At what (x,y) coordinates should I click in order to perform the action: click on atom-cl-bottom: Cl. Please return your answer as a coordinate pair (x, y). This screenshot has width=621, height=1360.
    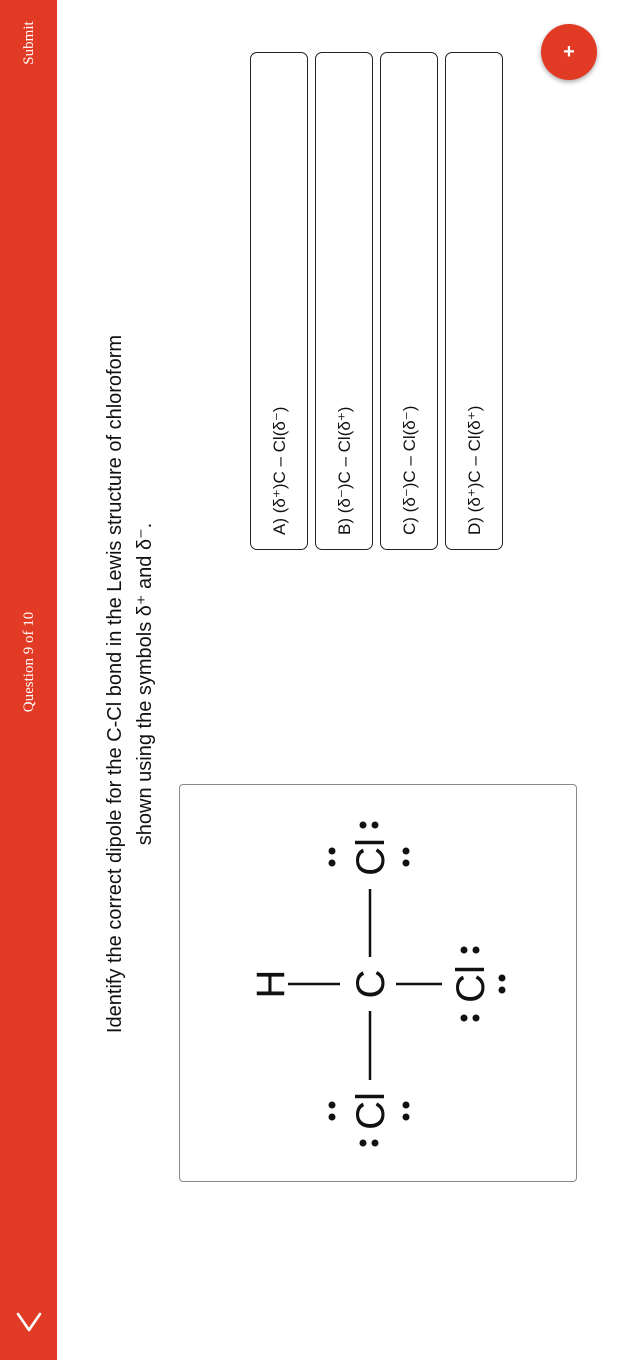
    Looking at the image, I should click on (471, 984).